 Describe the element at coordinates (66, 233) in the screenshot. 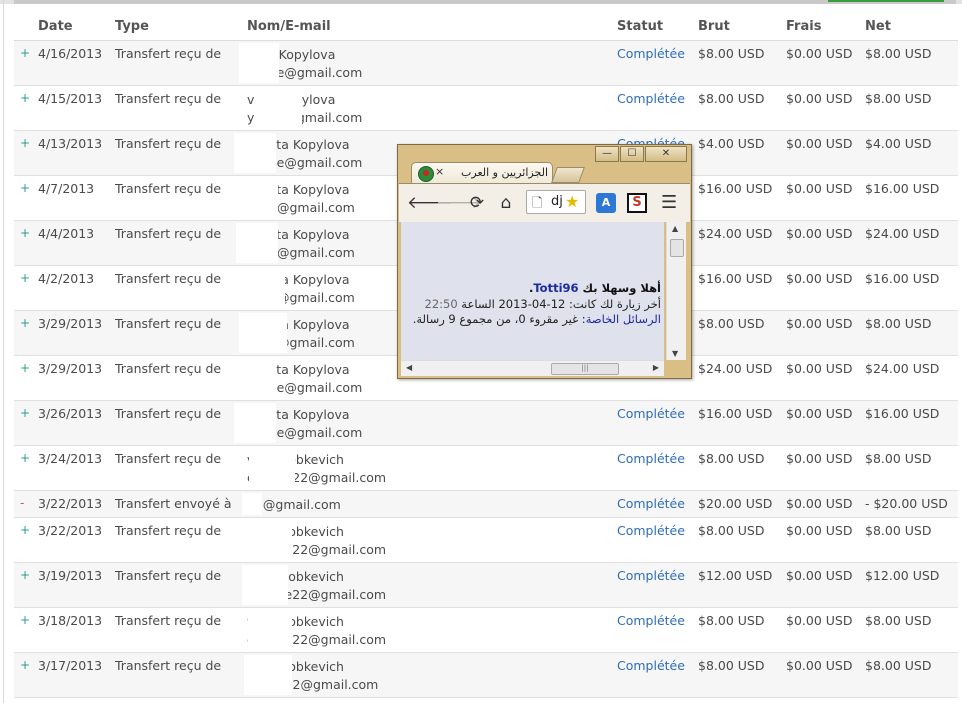

I see `date-cell: 4/4/2013` at that location.